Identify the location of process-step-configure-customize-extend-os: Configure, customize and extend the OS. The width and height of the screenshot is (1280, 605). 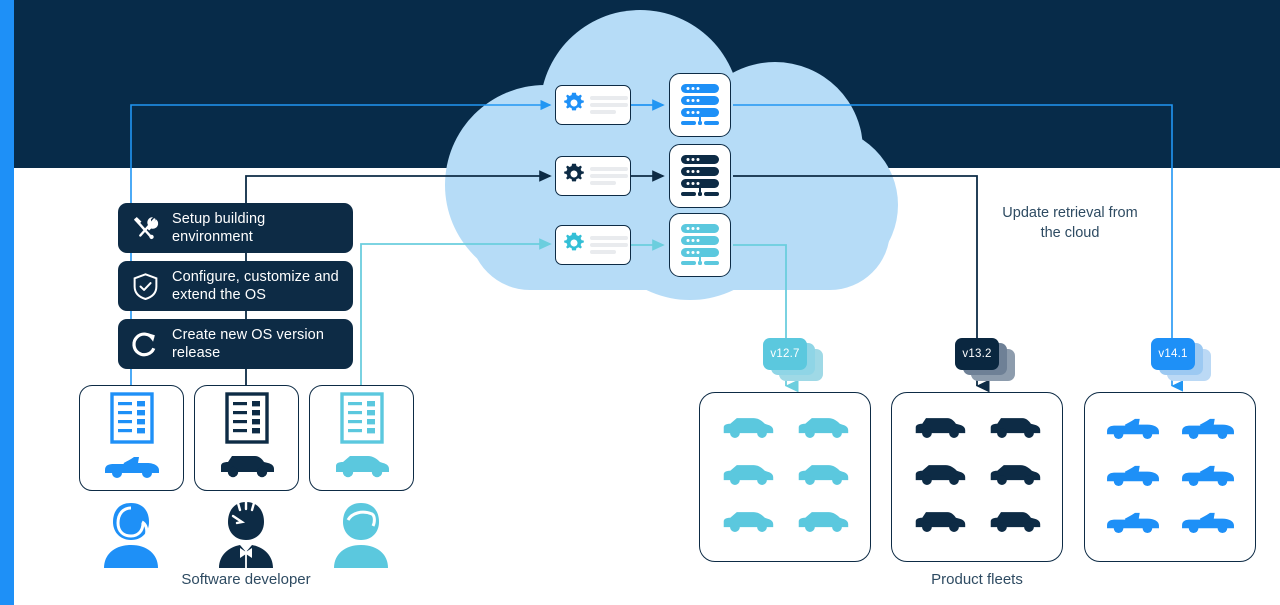
(235, 286).